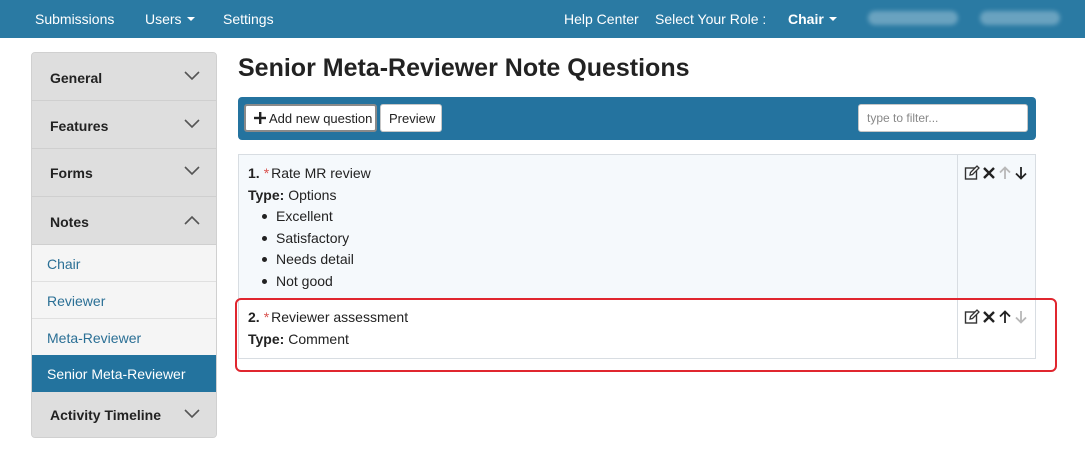 This screenshot has height=458, width=1085. I want to click on sidebar-section-label: Forms, so click(71, 173).